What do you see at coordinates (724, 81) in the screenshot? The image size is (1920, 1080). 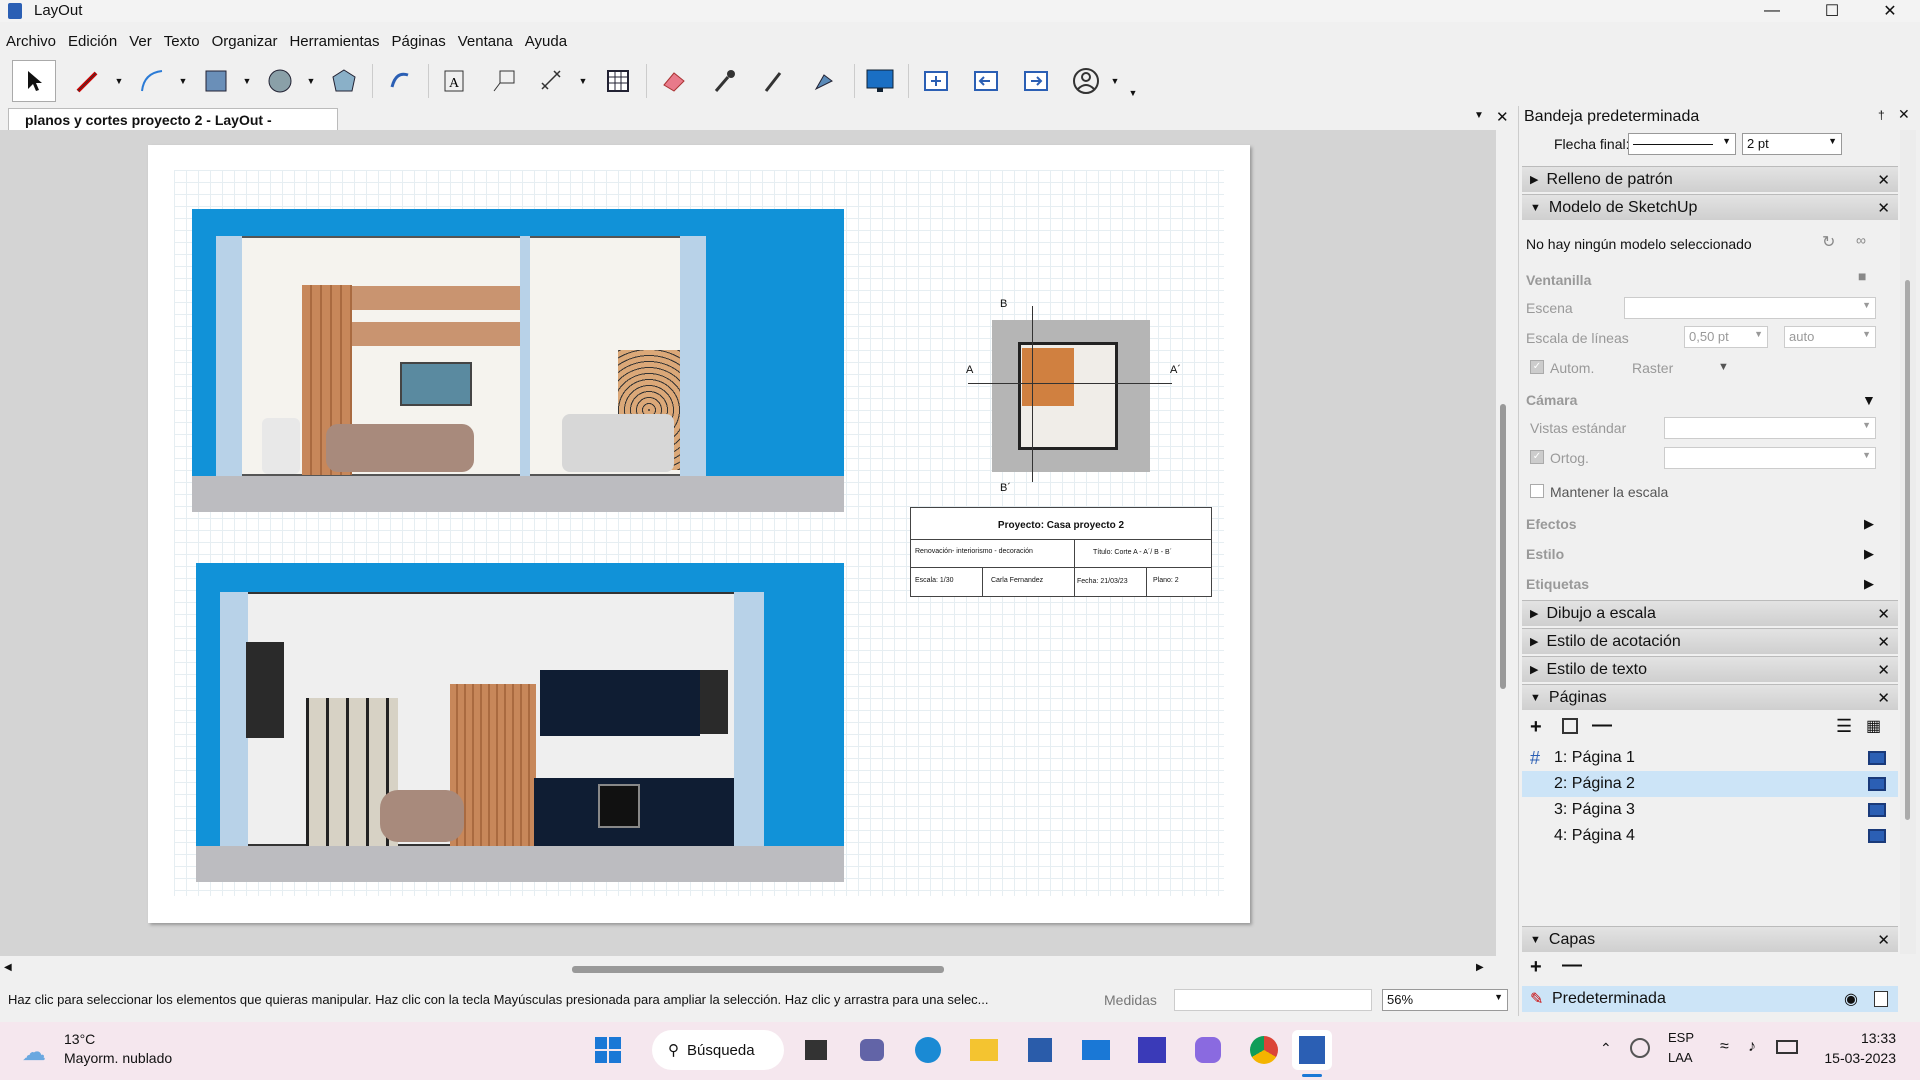 I see `style-picker-button` at bounding box center [724, 81].